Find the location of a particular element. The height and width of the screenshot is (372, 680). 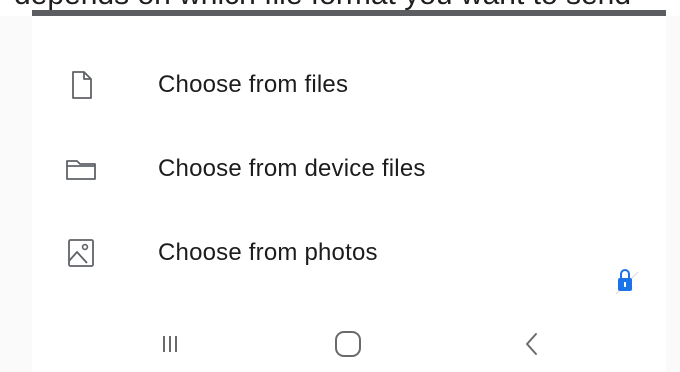

choose-from-photos-label: Choose from photos is located at coordinates (268, 252).